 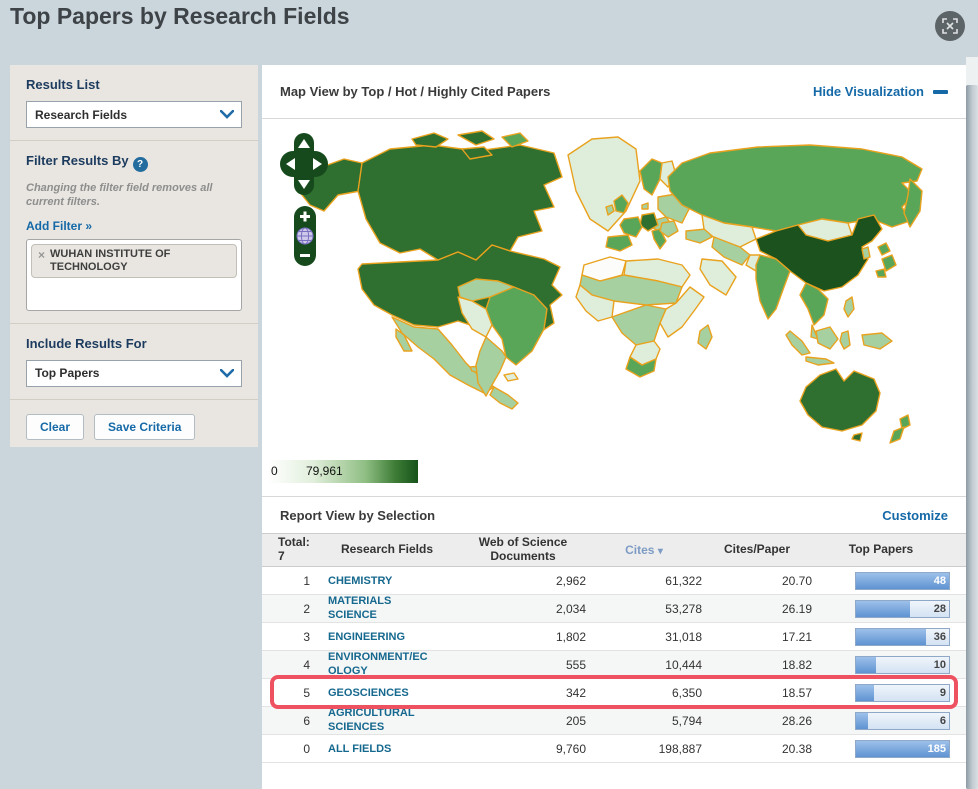 What do you see at coordinates (378, 608) in the screenshot?
I see `field-link: MATERIALS SCIENCE` at bounding box center [378, 608].